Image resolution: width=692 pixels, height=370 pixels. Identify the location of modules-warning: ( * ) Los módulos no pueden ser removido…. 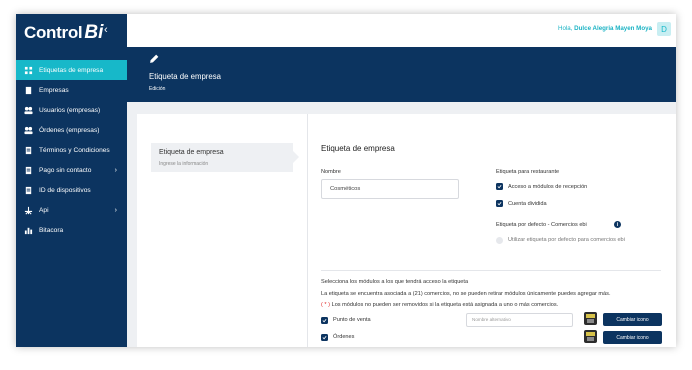
(439, 305).